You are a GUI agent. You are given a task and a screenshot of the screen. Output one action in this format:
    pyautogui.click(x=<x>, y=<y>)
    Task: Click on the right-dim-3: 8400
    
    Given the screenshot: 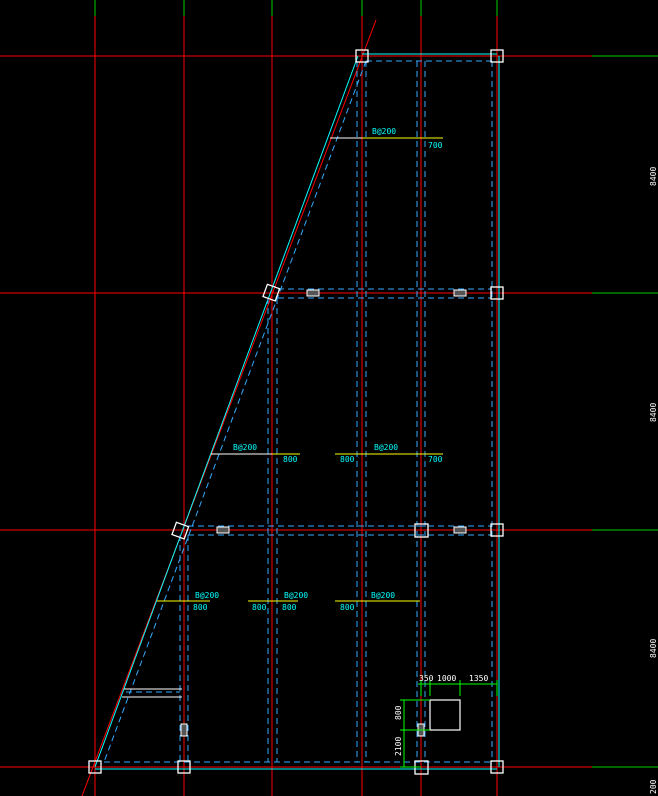 What is the action you would take?
    pyautogui.click(x=653, y=648)
    